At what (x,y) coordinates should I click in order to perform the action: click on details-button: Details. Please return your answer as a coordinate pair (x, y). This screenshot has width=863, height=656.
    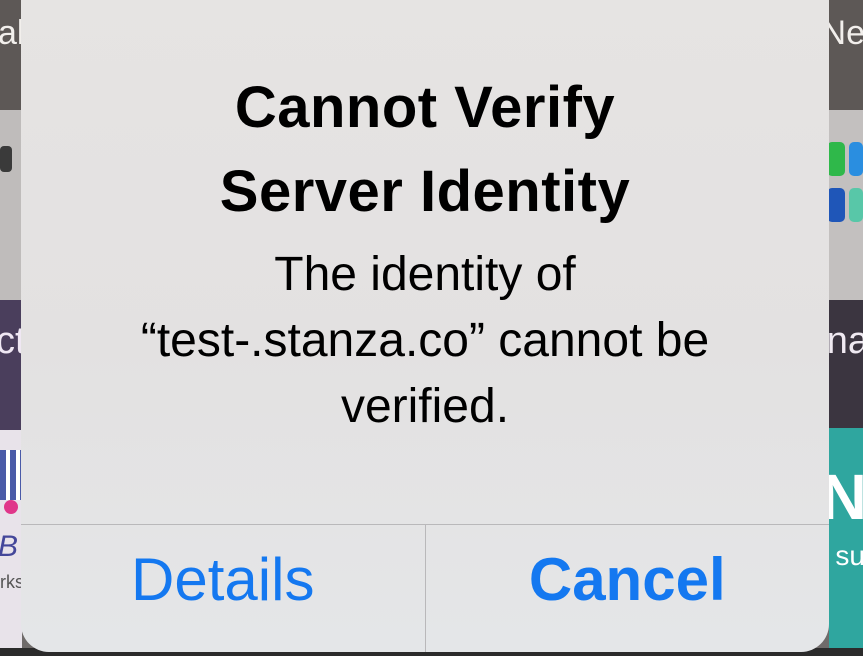
    Looking at the image, I should click on (223, 580).